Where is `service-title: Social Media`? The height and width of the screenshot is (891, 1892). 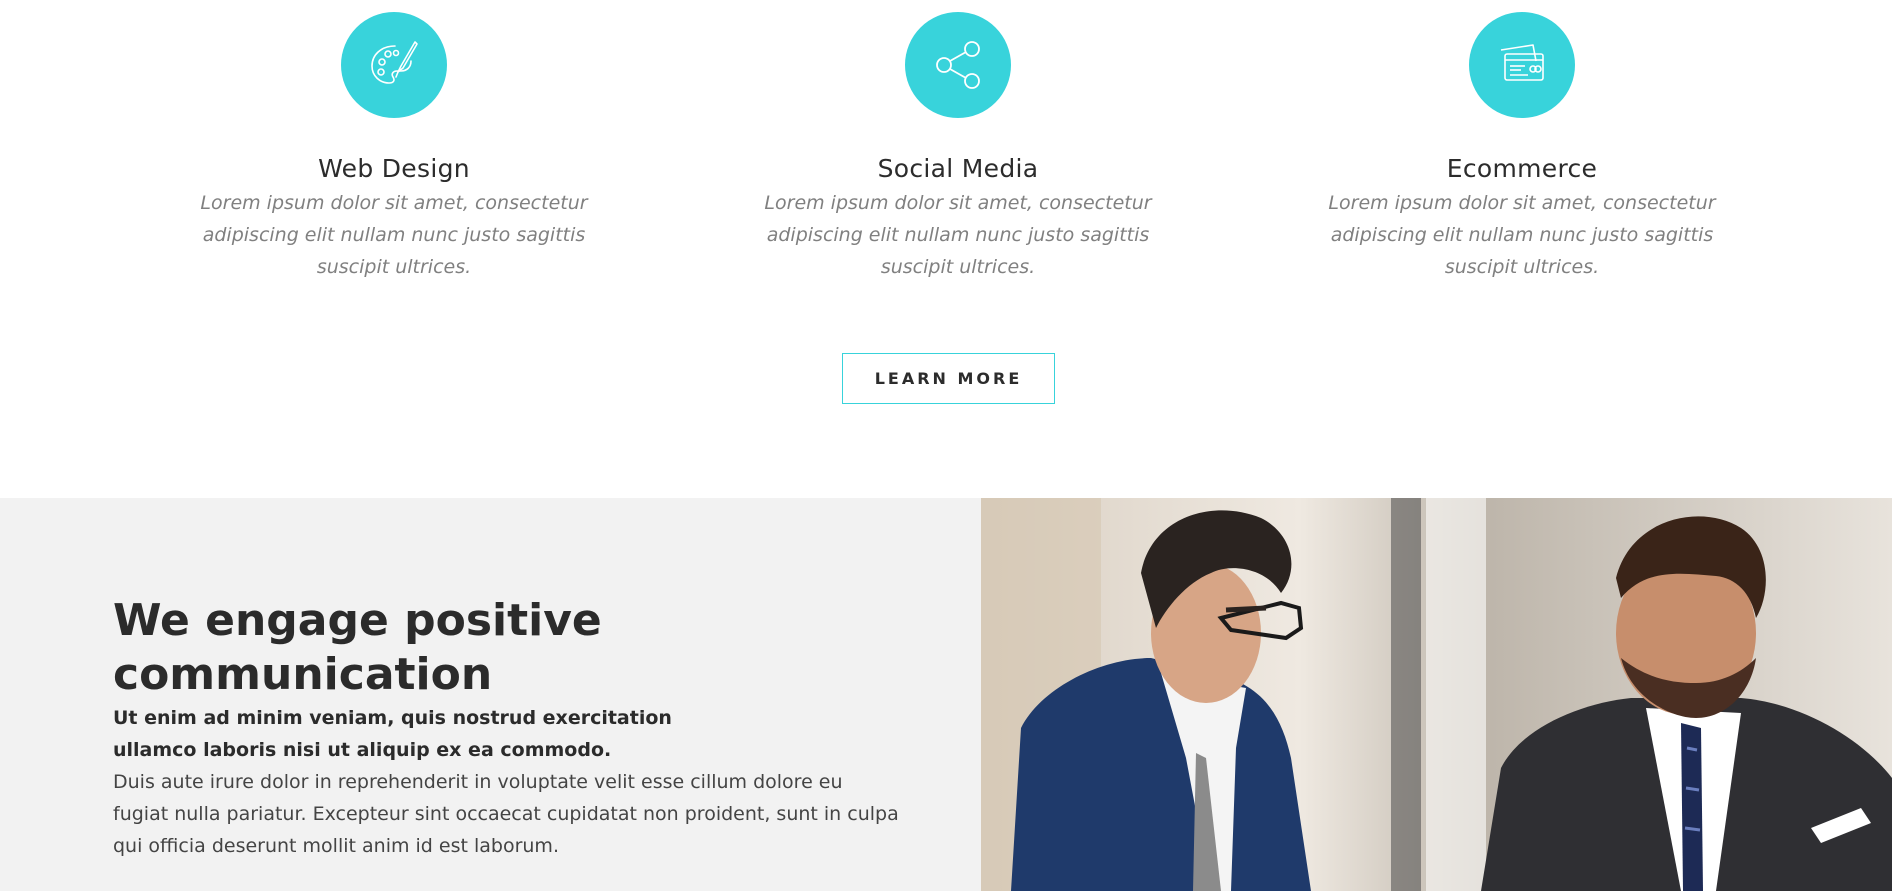
service-title: Social Media is located at coordinates (958, 168).